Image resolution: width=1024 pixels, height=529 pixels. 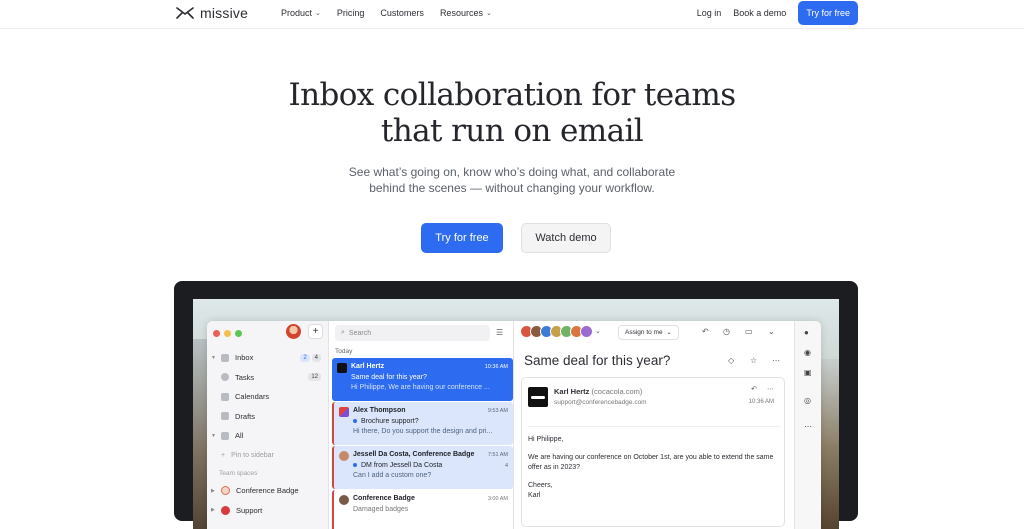 I want to click on sender-logo, so click(x=538, y=397).